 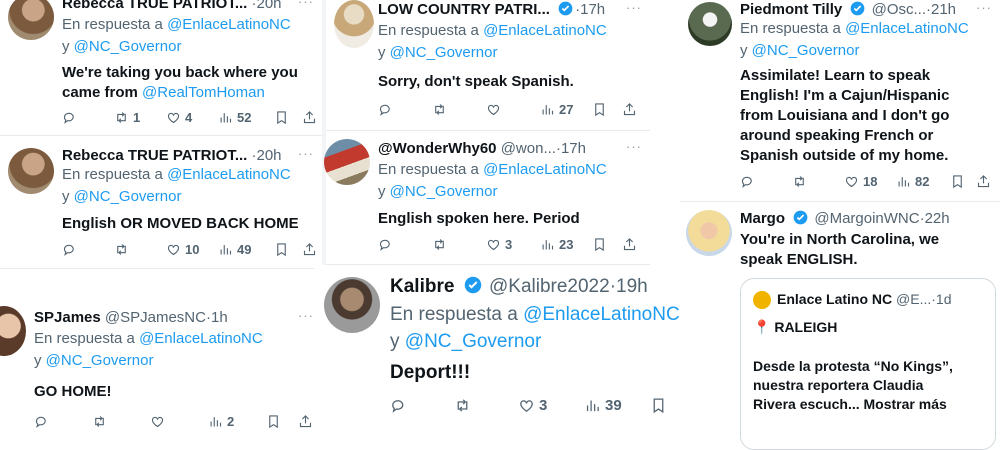 What do you see at coordinates (566, 244) in the screenshot?
I see `views-button: 23` at bounding box center [566, 244].